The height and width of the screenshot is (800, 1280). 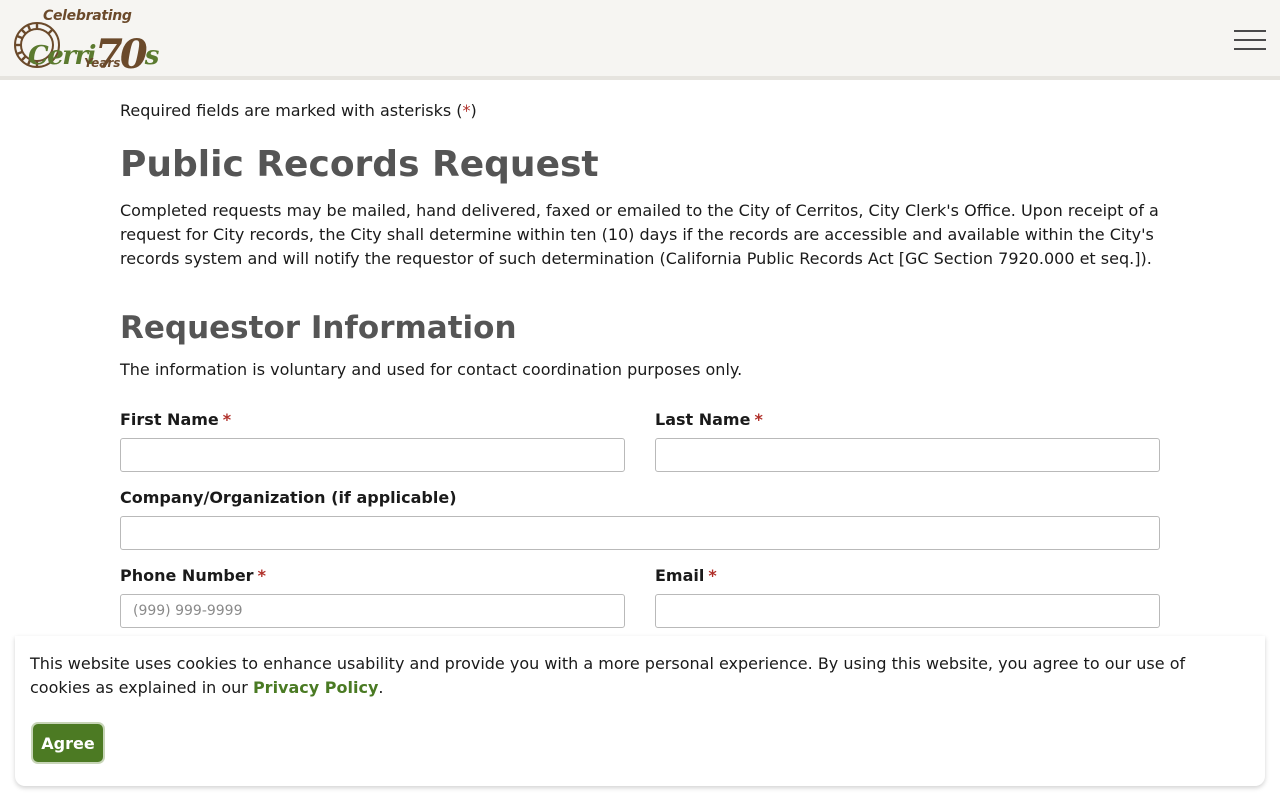 I want to click on first-name-label-text: First Name, so click(x=169, y=419).